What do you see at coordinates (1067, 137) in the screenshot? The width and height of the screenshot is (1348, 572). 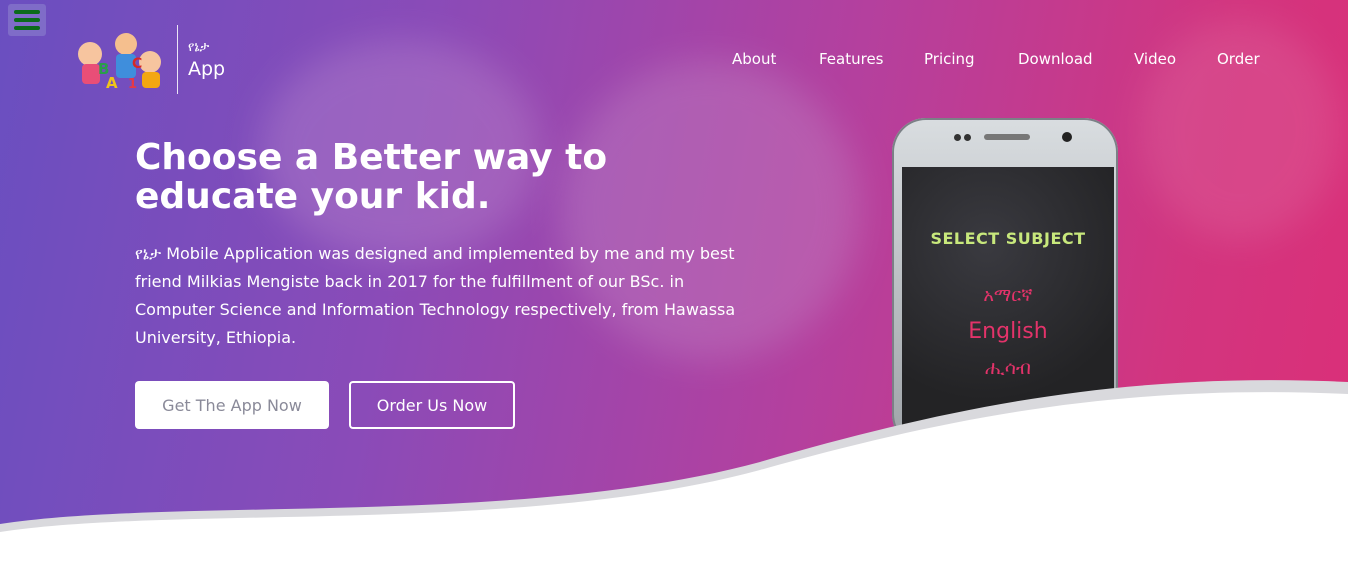 I see `phone-camera-icon` at bounding box center [1067, 137].